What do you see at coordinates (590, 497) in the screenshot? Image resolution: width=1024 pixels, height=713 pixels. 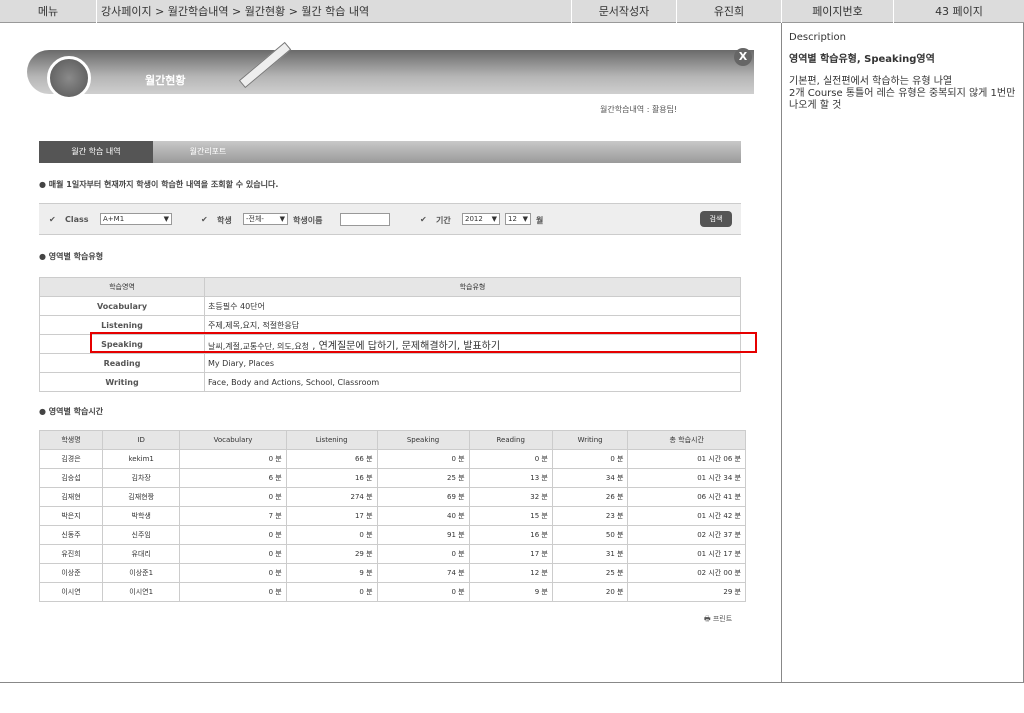 I see `table-cell: 26 분` at bounding box center [590, 497].